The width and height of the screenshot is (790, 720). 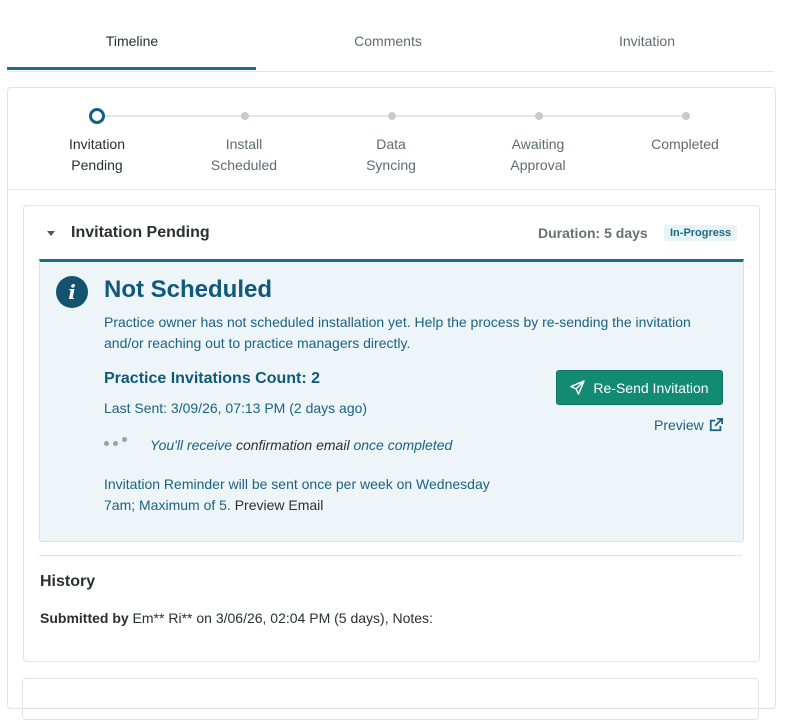 I want to click on step-label-line1: Install, so click(x=244, y=144).